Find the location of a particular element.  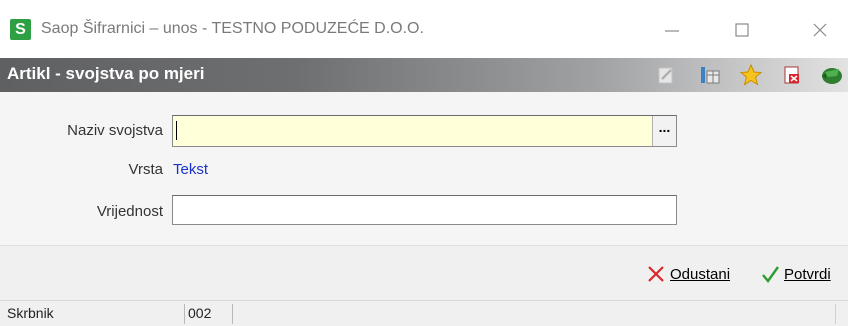

cancel-button: Odustani is located at coordinates (688, 274).